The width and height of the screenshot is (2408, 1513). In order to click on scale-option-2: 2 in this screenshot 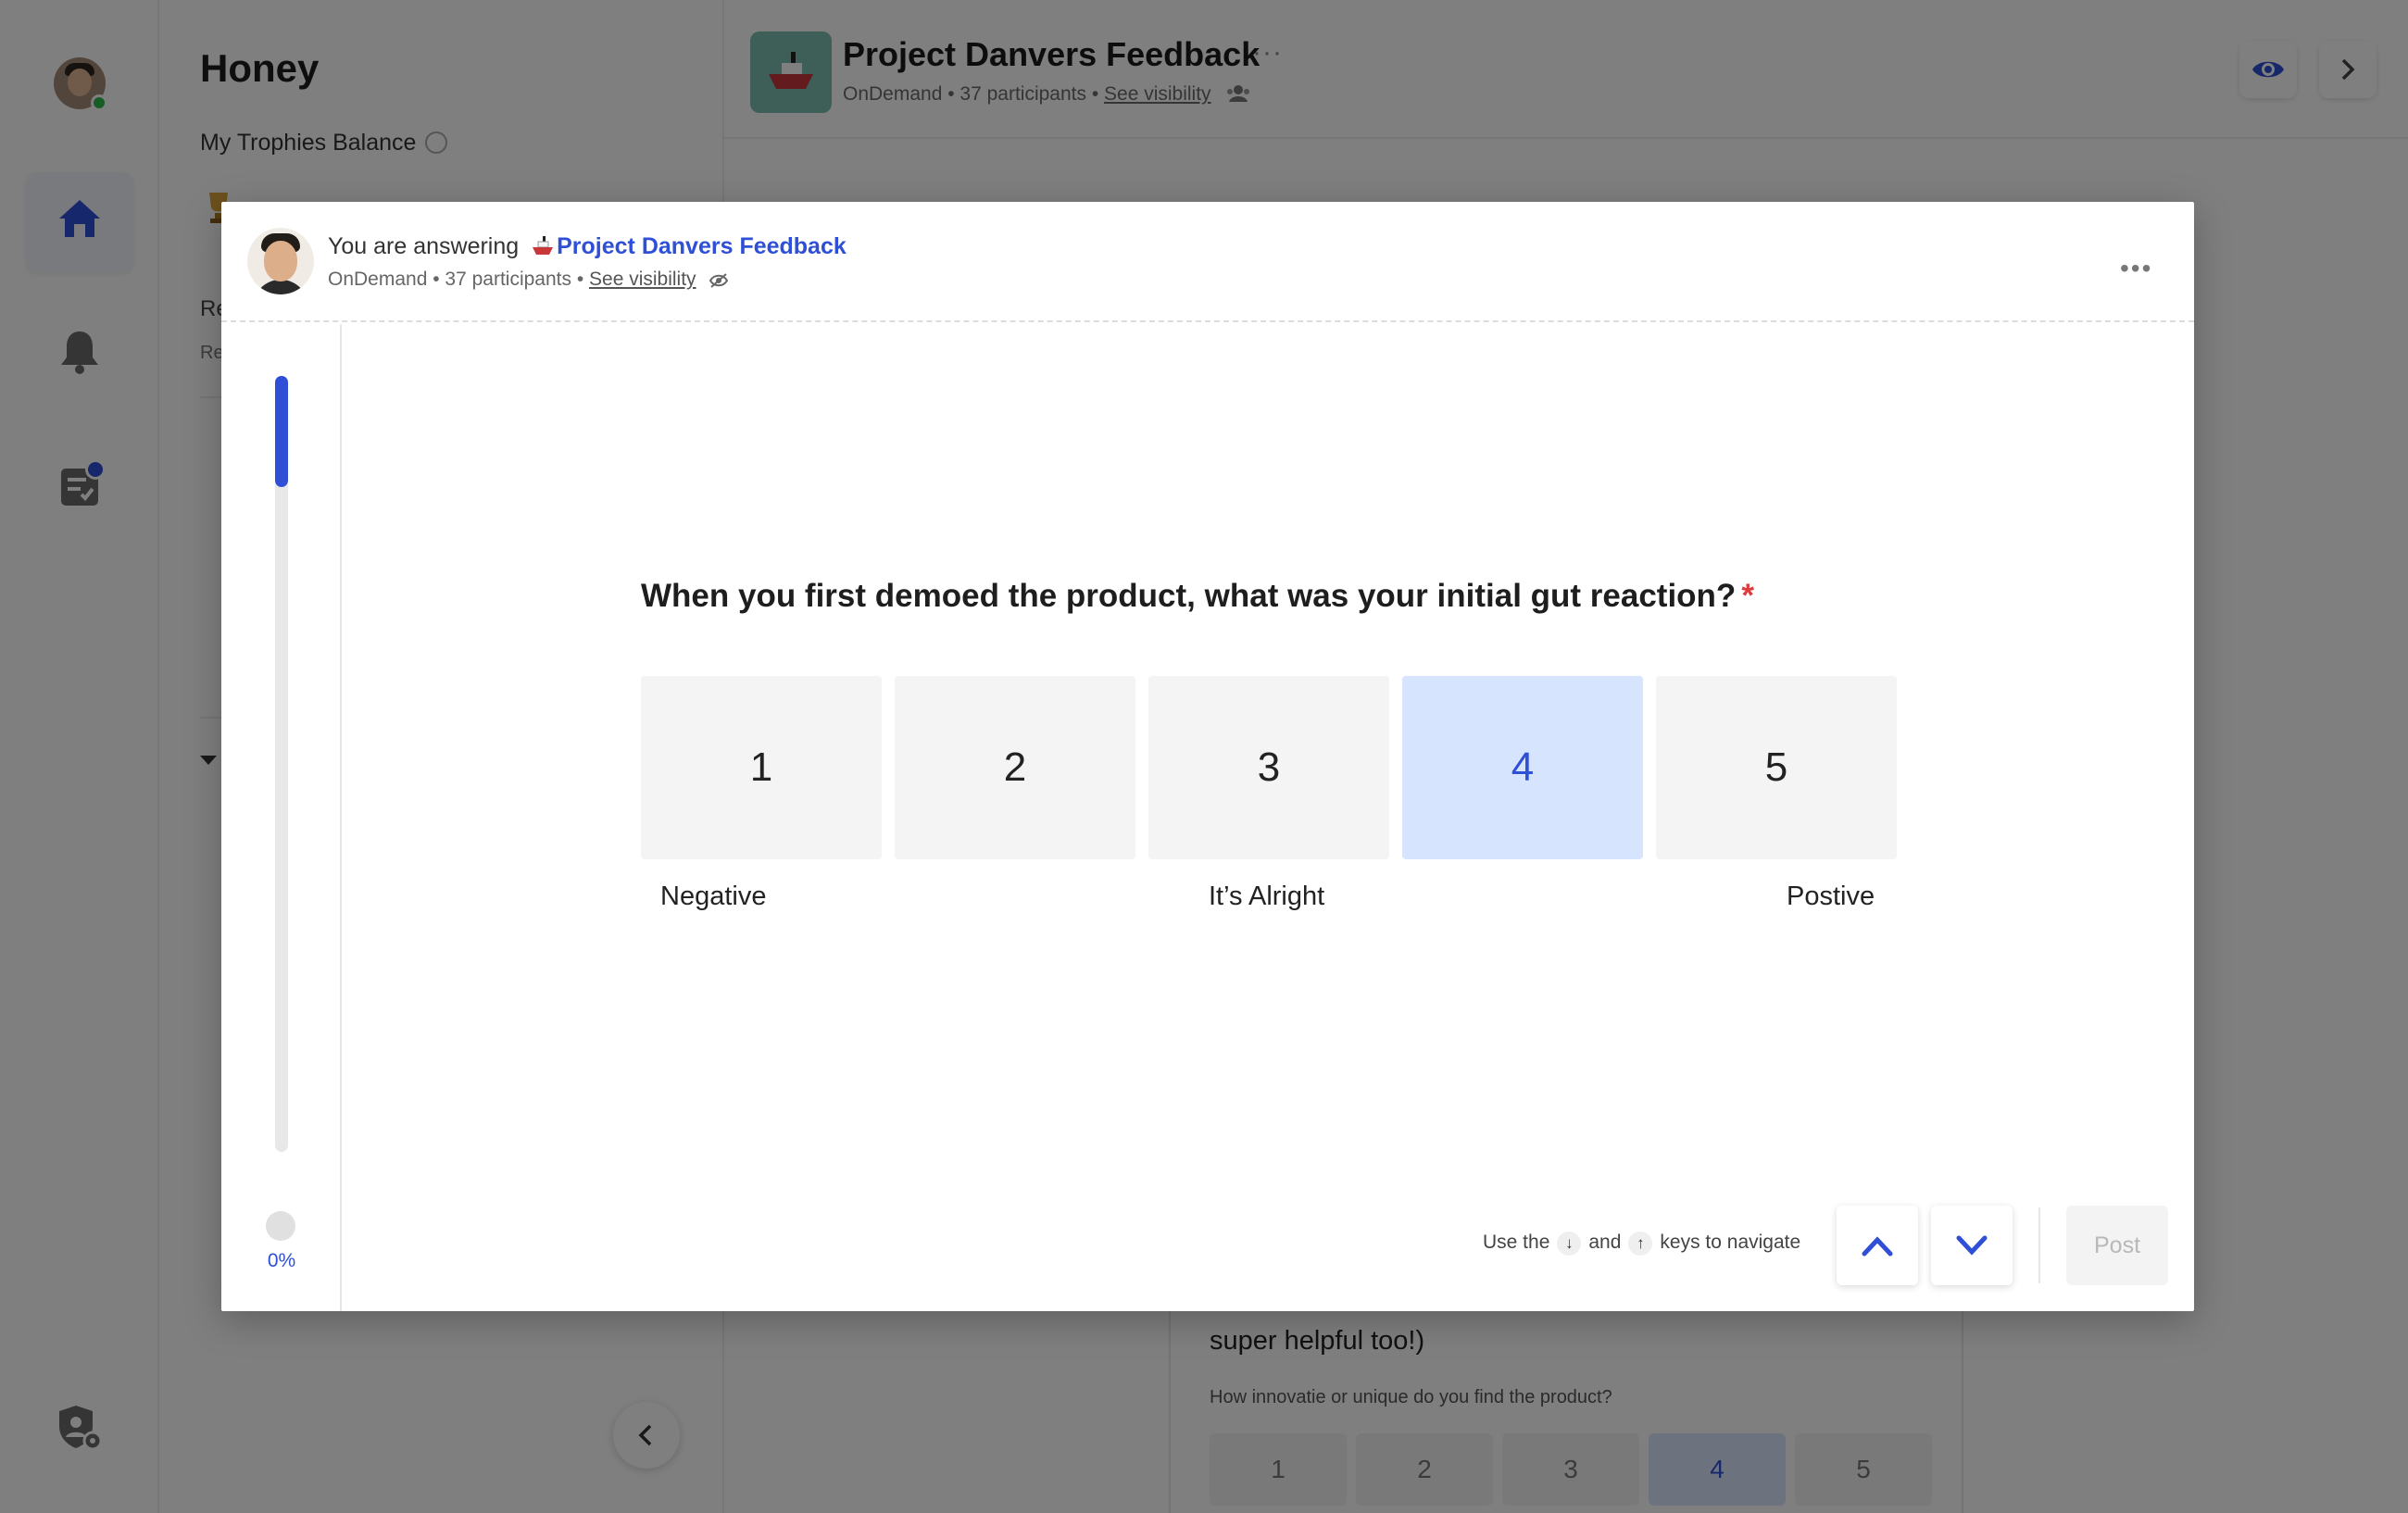, I will do `click(1015, 767)`.